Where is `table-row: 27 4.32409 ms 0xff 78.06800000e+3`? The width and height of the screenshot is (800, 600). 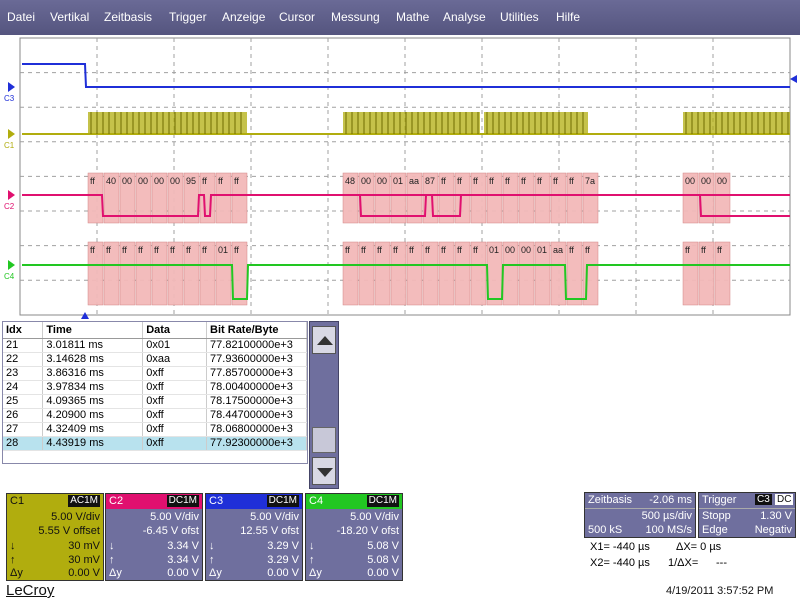 table-row: 27 4.32409 ms 0xff 78.06800000e+3 is located at coordinates (155, 429).